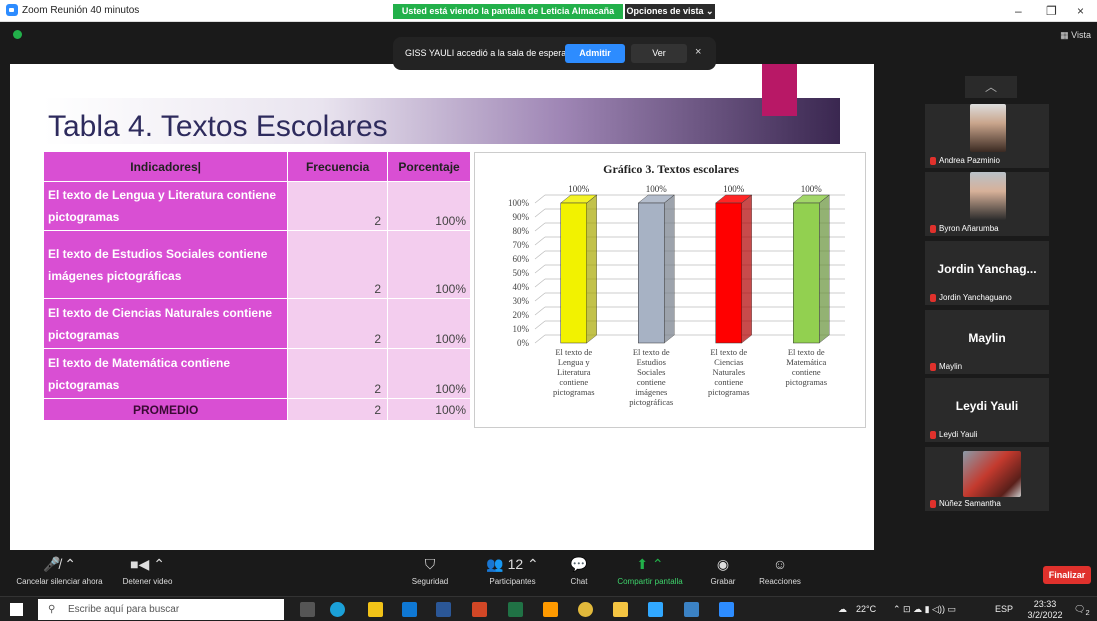 The width and height of the screenshot is (1097, 621). Describe the element at coordinates (124, 609) in the screenshot. I see `search-placeholder: Escribe aquí para buscar` at that location.